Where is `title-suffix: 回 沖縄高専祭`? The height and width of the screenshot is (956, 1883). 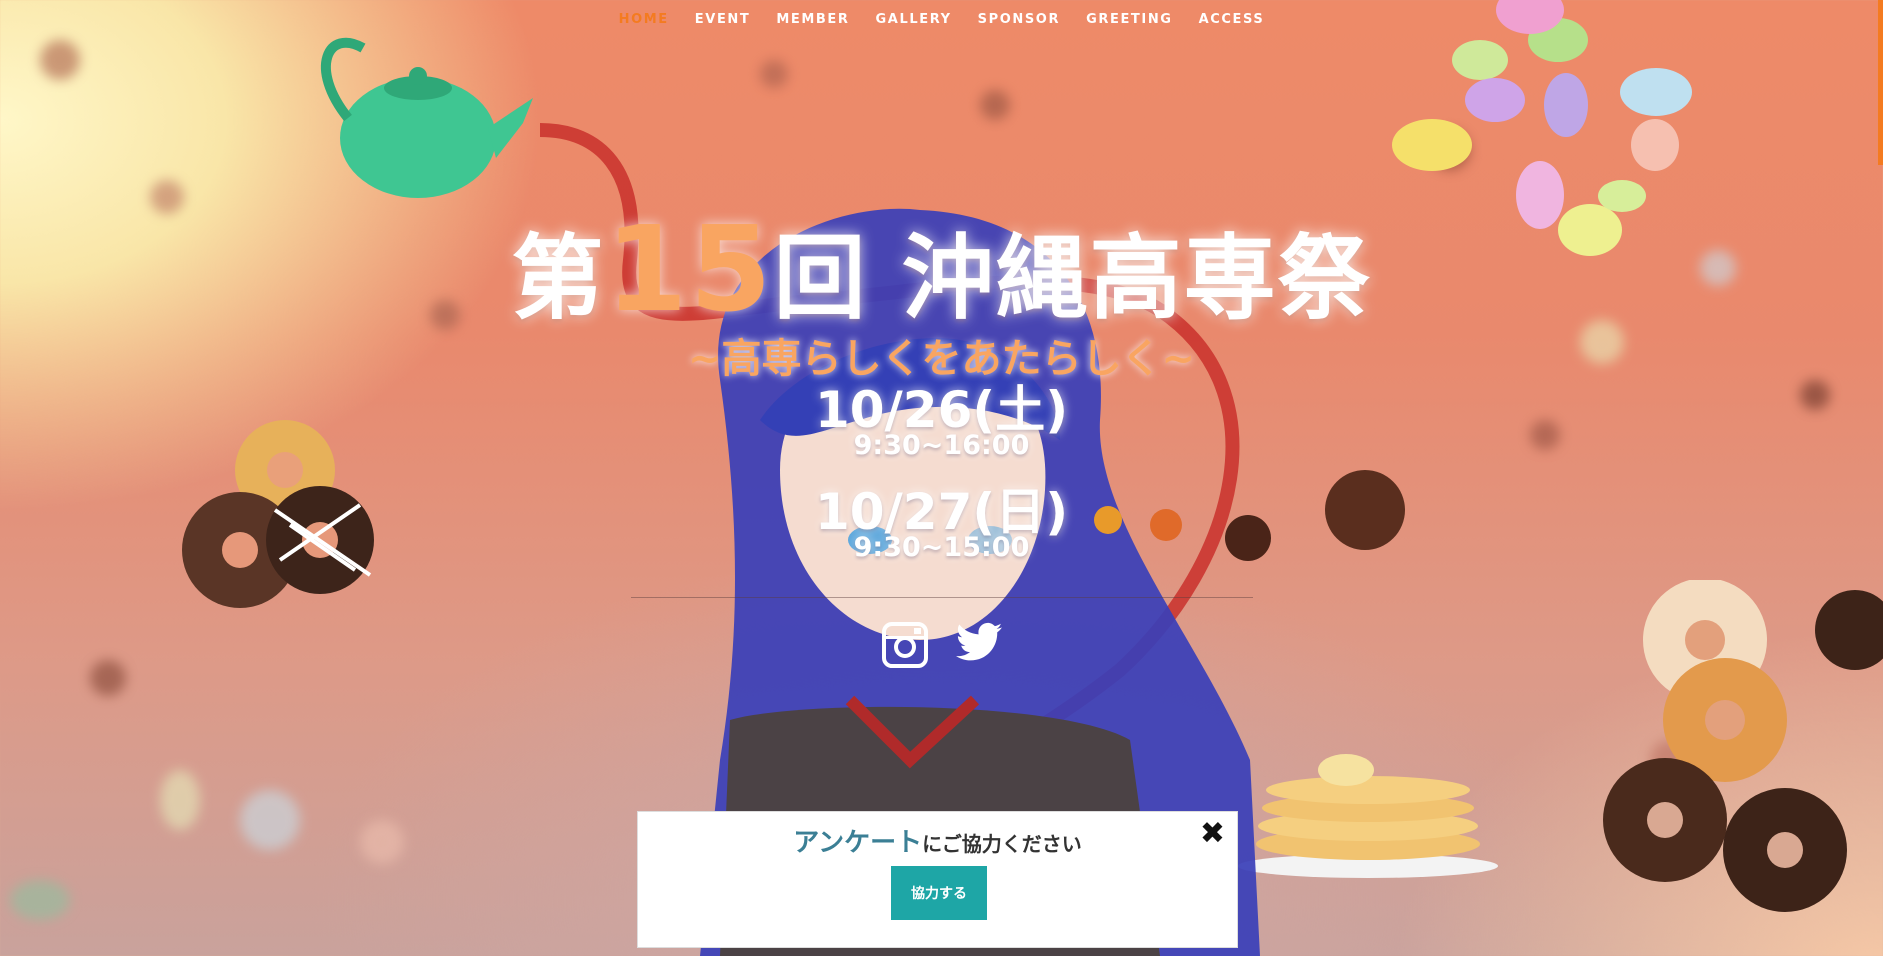 title-suffix: 回 沖縄高専祭 is located at coordinates (1072, 278).